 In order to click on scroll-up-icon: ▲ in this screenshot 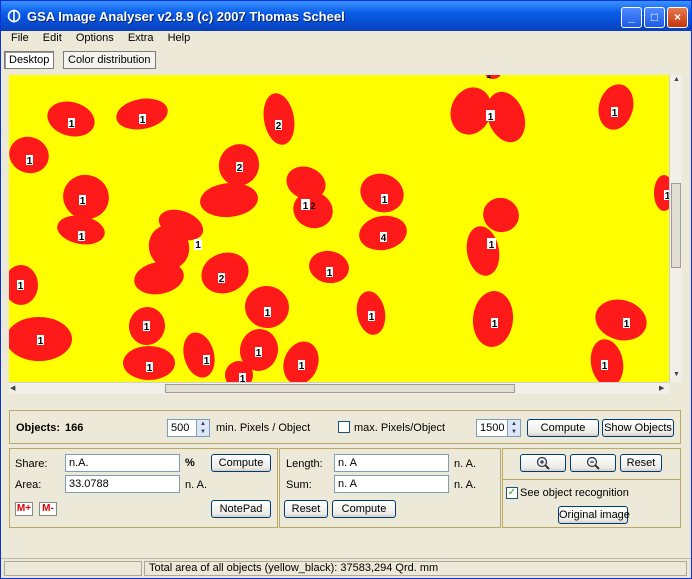, I will do `click(676, 79)`.